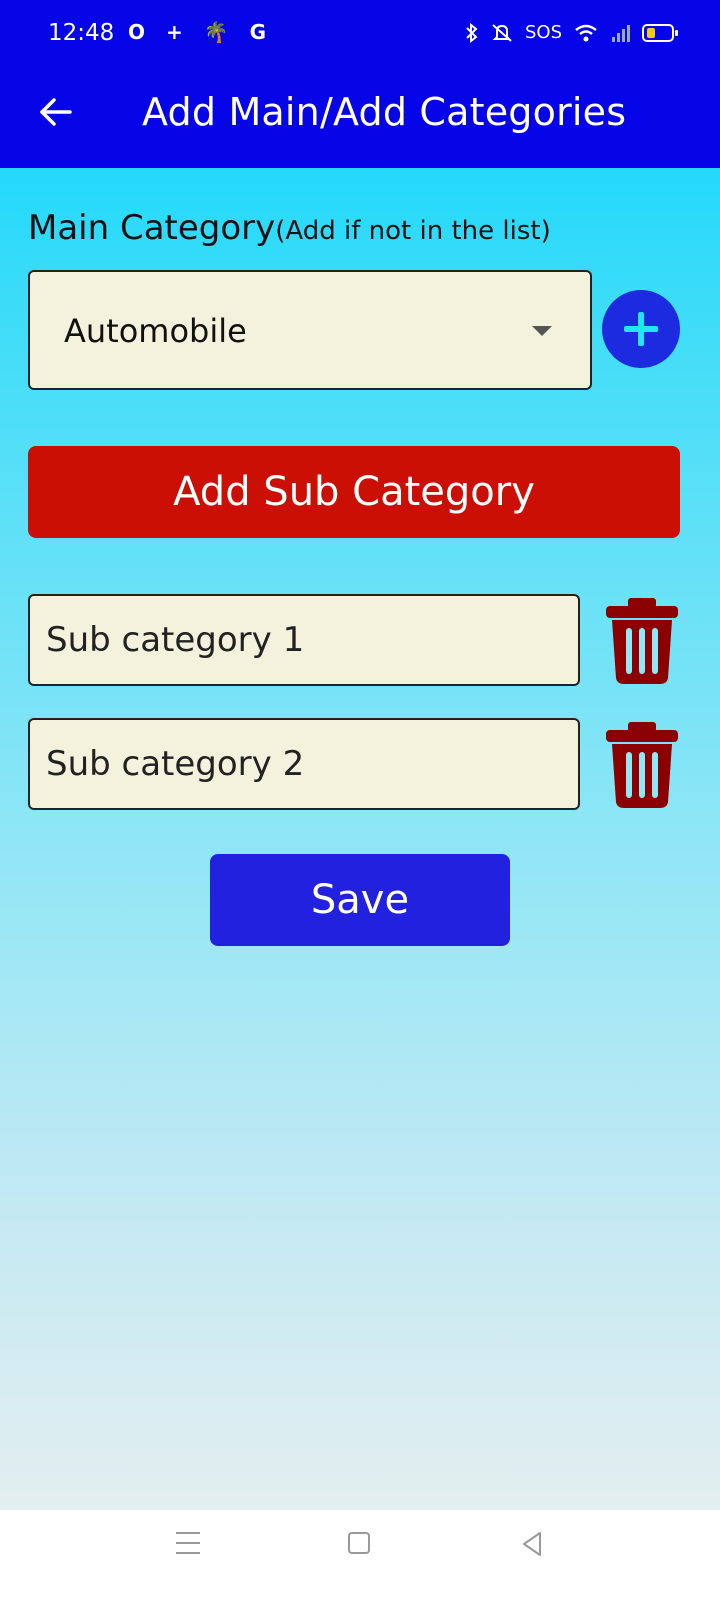 This screenshot has width=720, height=1600. What do you see at coordinates (571, 32) in the screenshot?
I see `system-icons: SOS` at bounding box center [571, 32].